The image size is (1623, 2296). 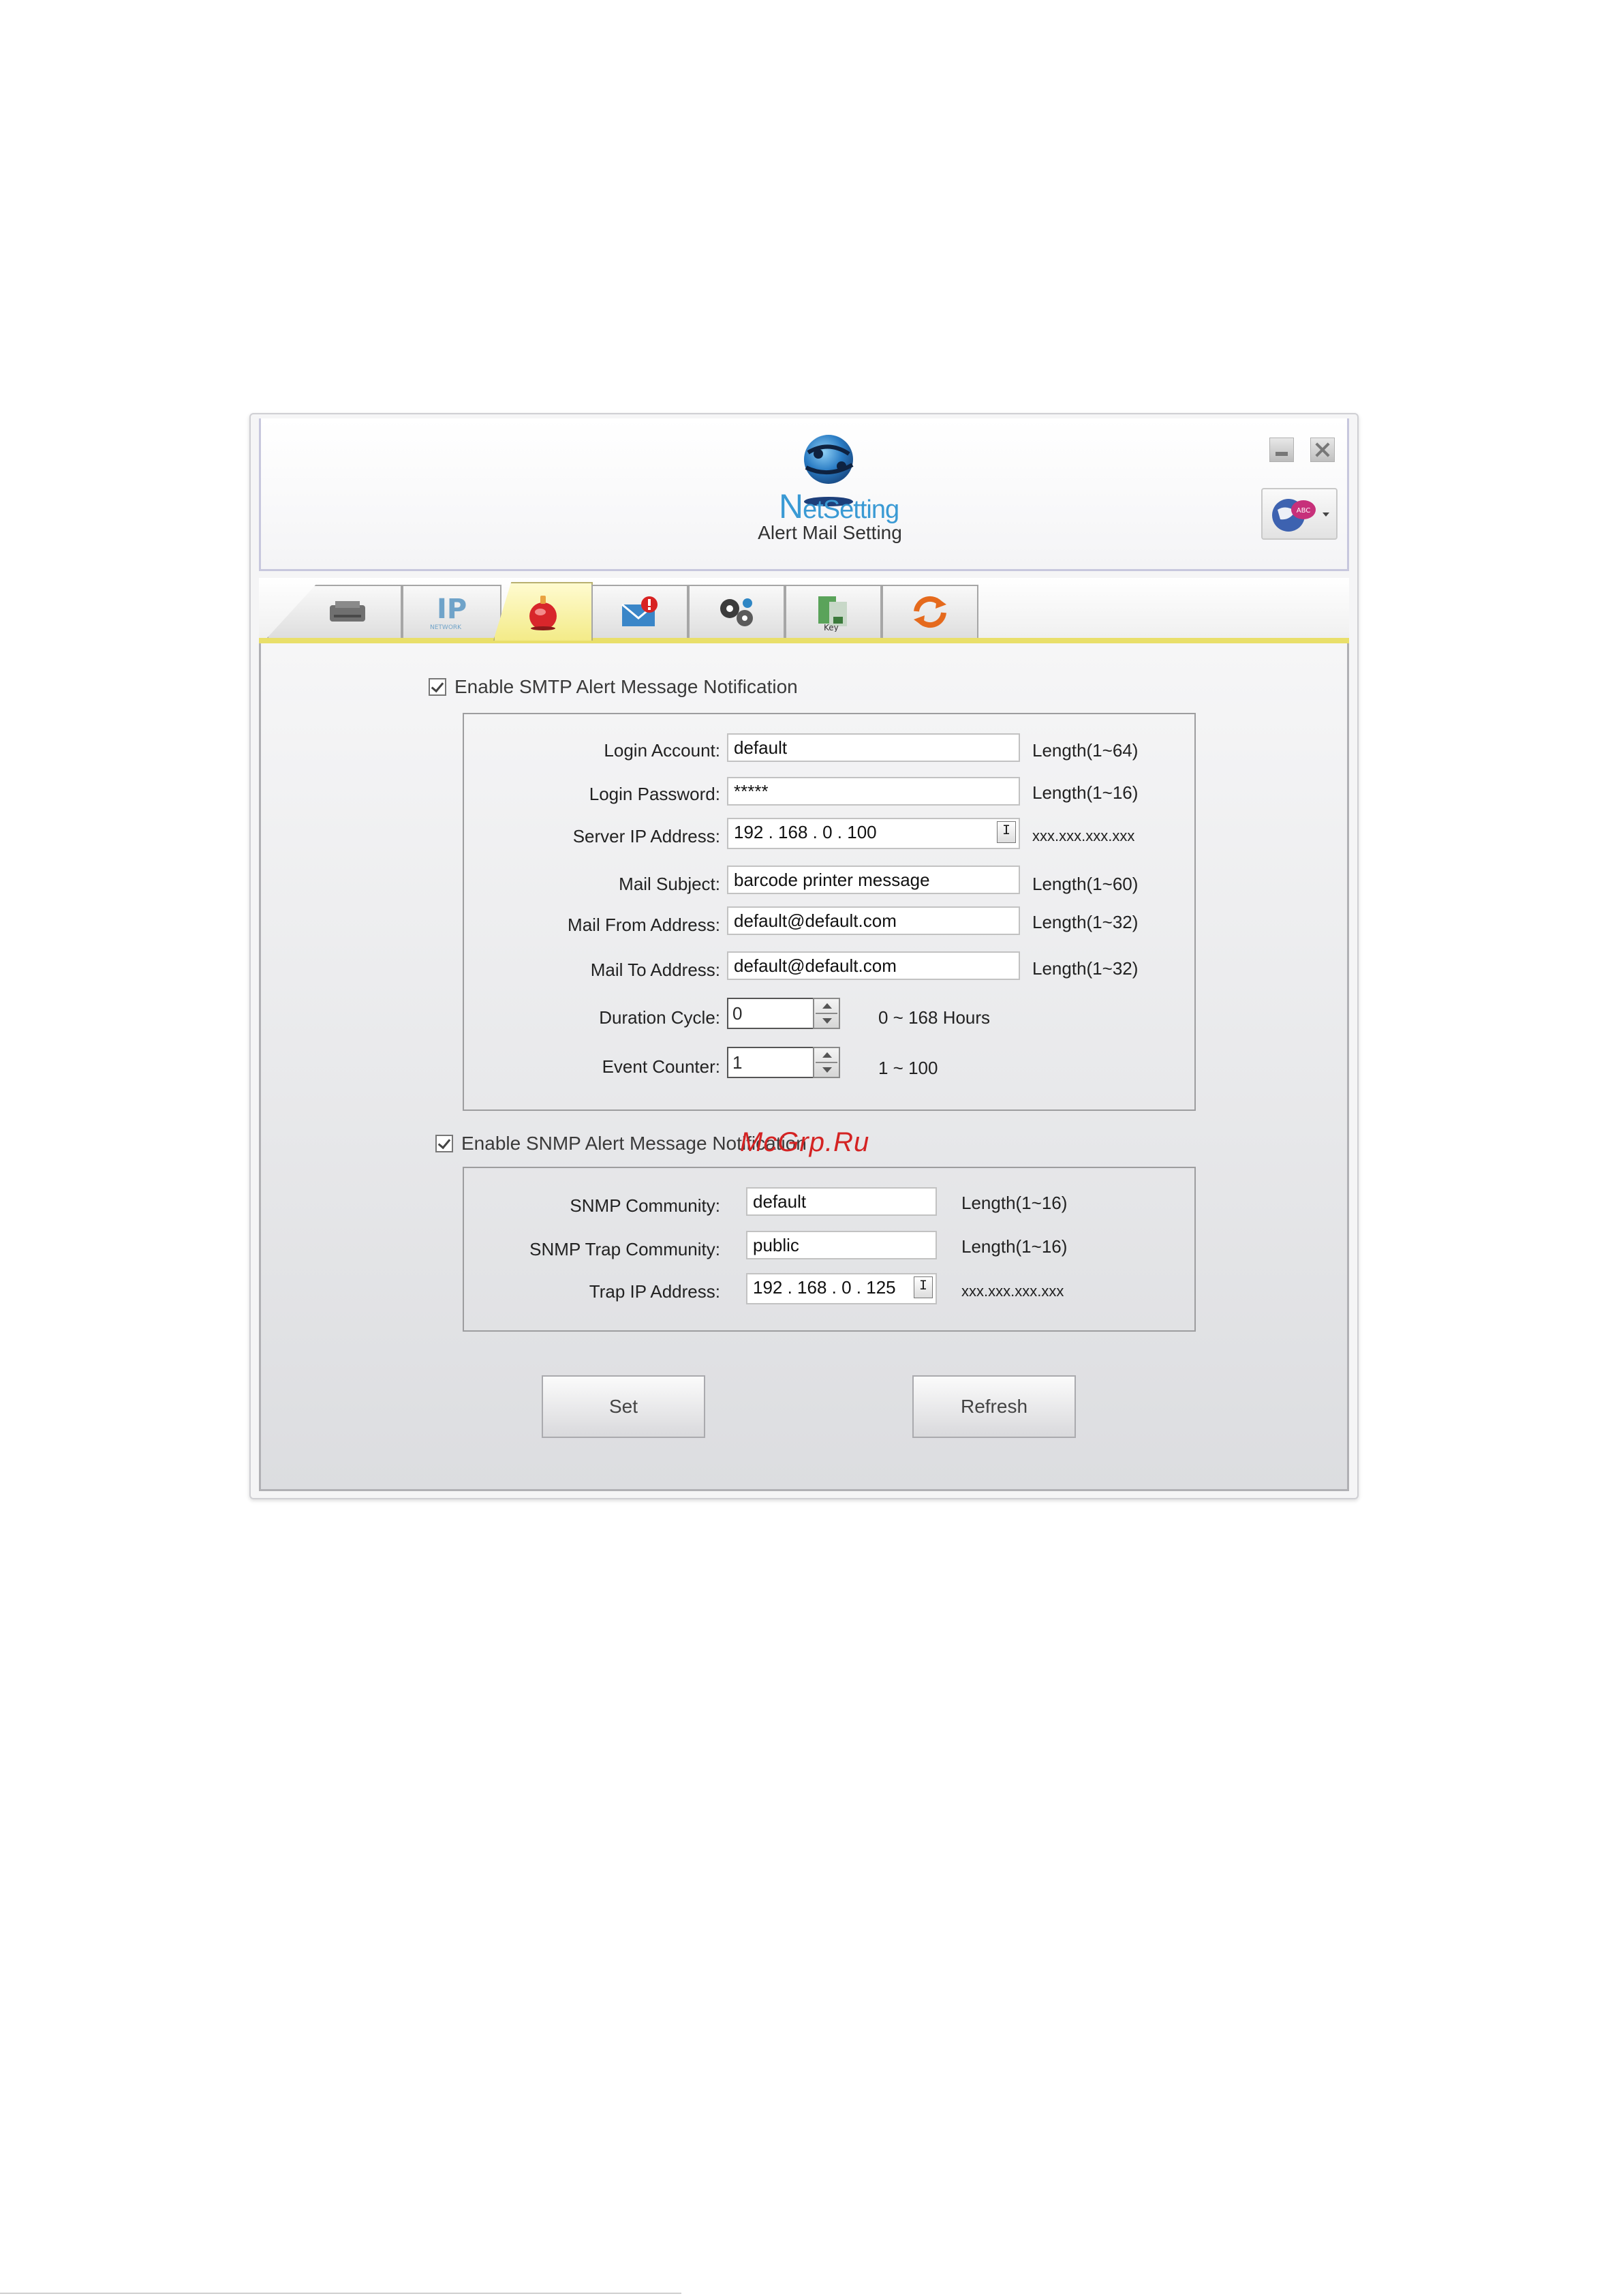 I want to click on printer-icon, so click(x=348, y=611).